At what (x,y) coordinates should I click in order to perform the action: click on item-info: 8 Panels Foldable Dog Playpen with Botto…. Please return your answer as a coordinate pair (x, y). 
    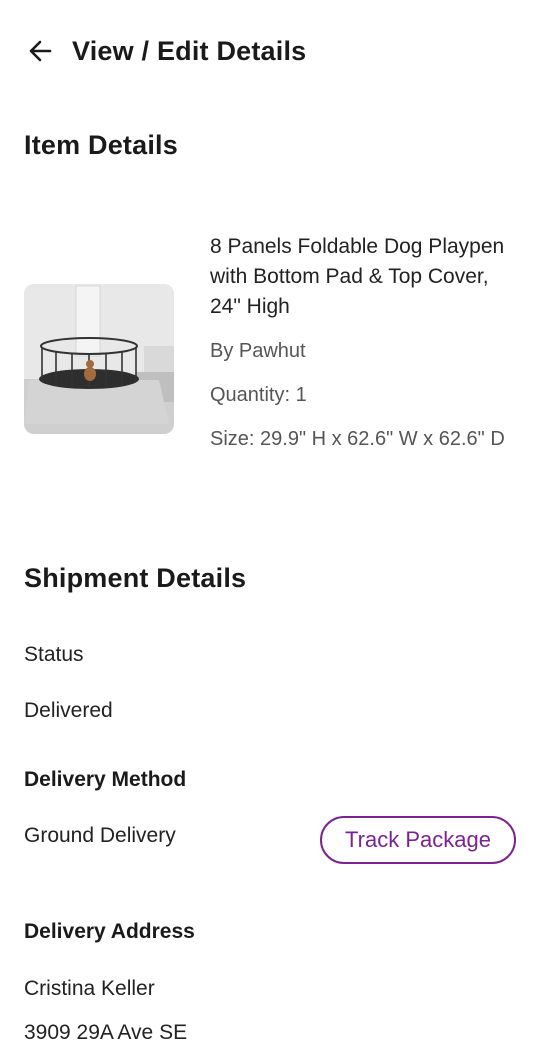
    Looking at the image, I should click on (365, 343).